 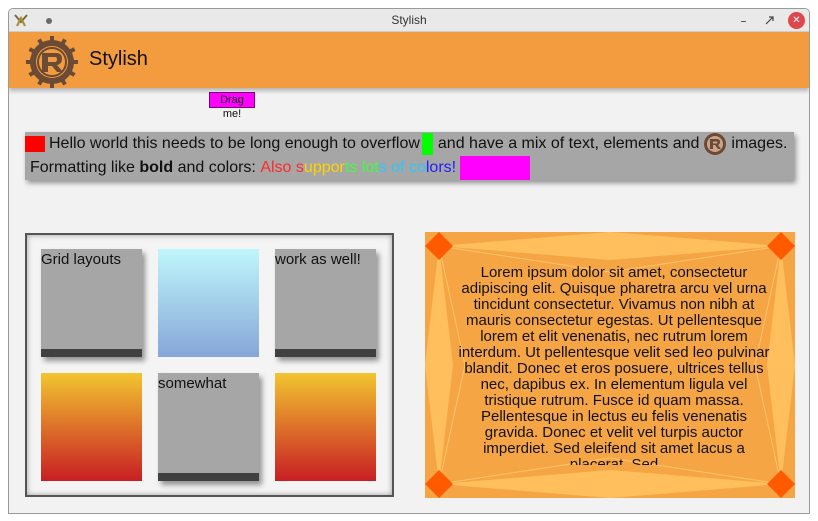 What do you see at coordinates (495, 168) in the screenshot?
I see `magenta-box` at bounding box center [495, 168].